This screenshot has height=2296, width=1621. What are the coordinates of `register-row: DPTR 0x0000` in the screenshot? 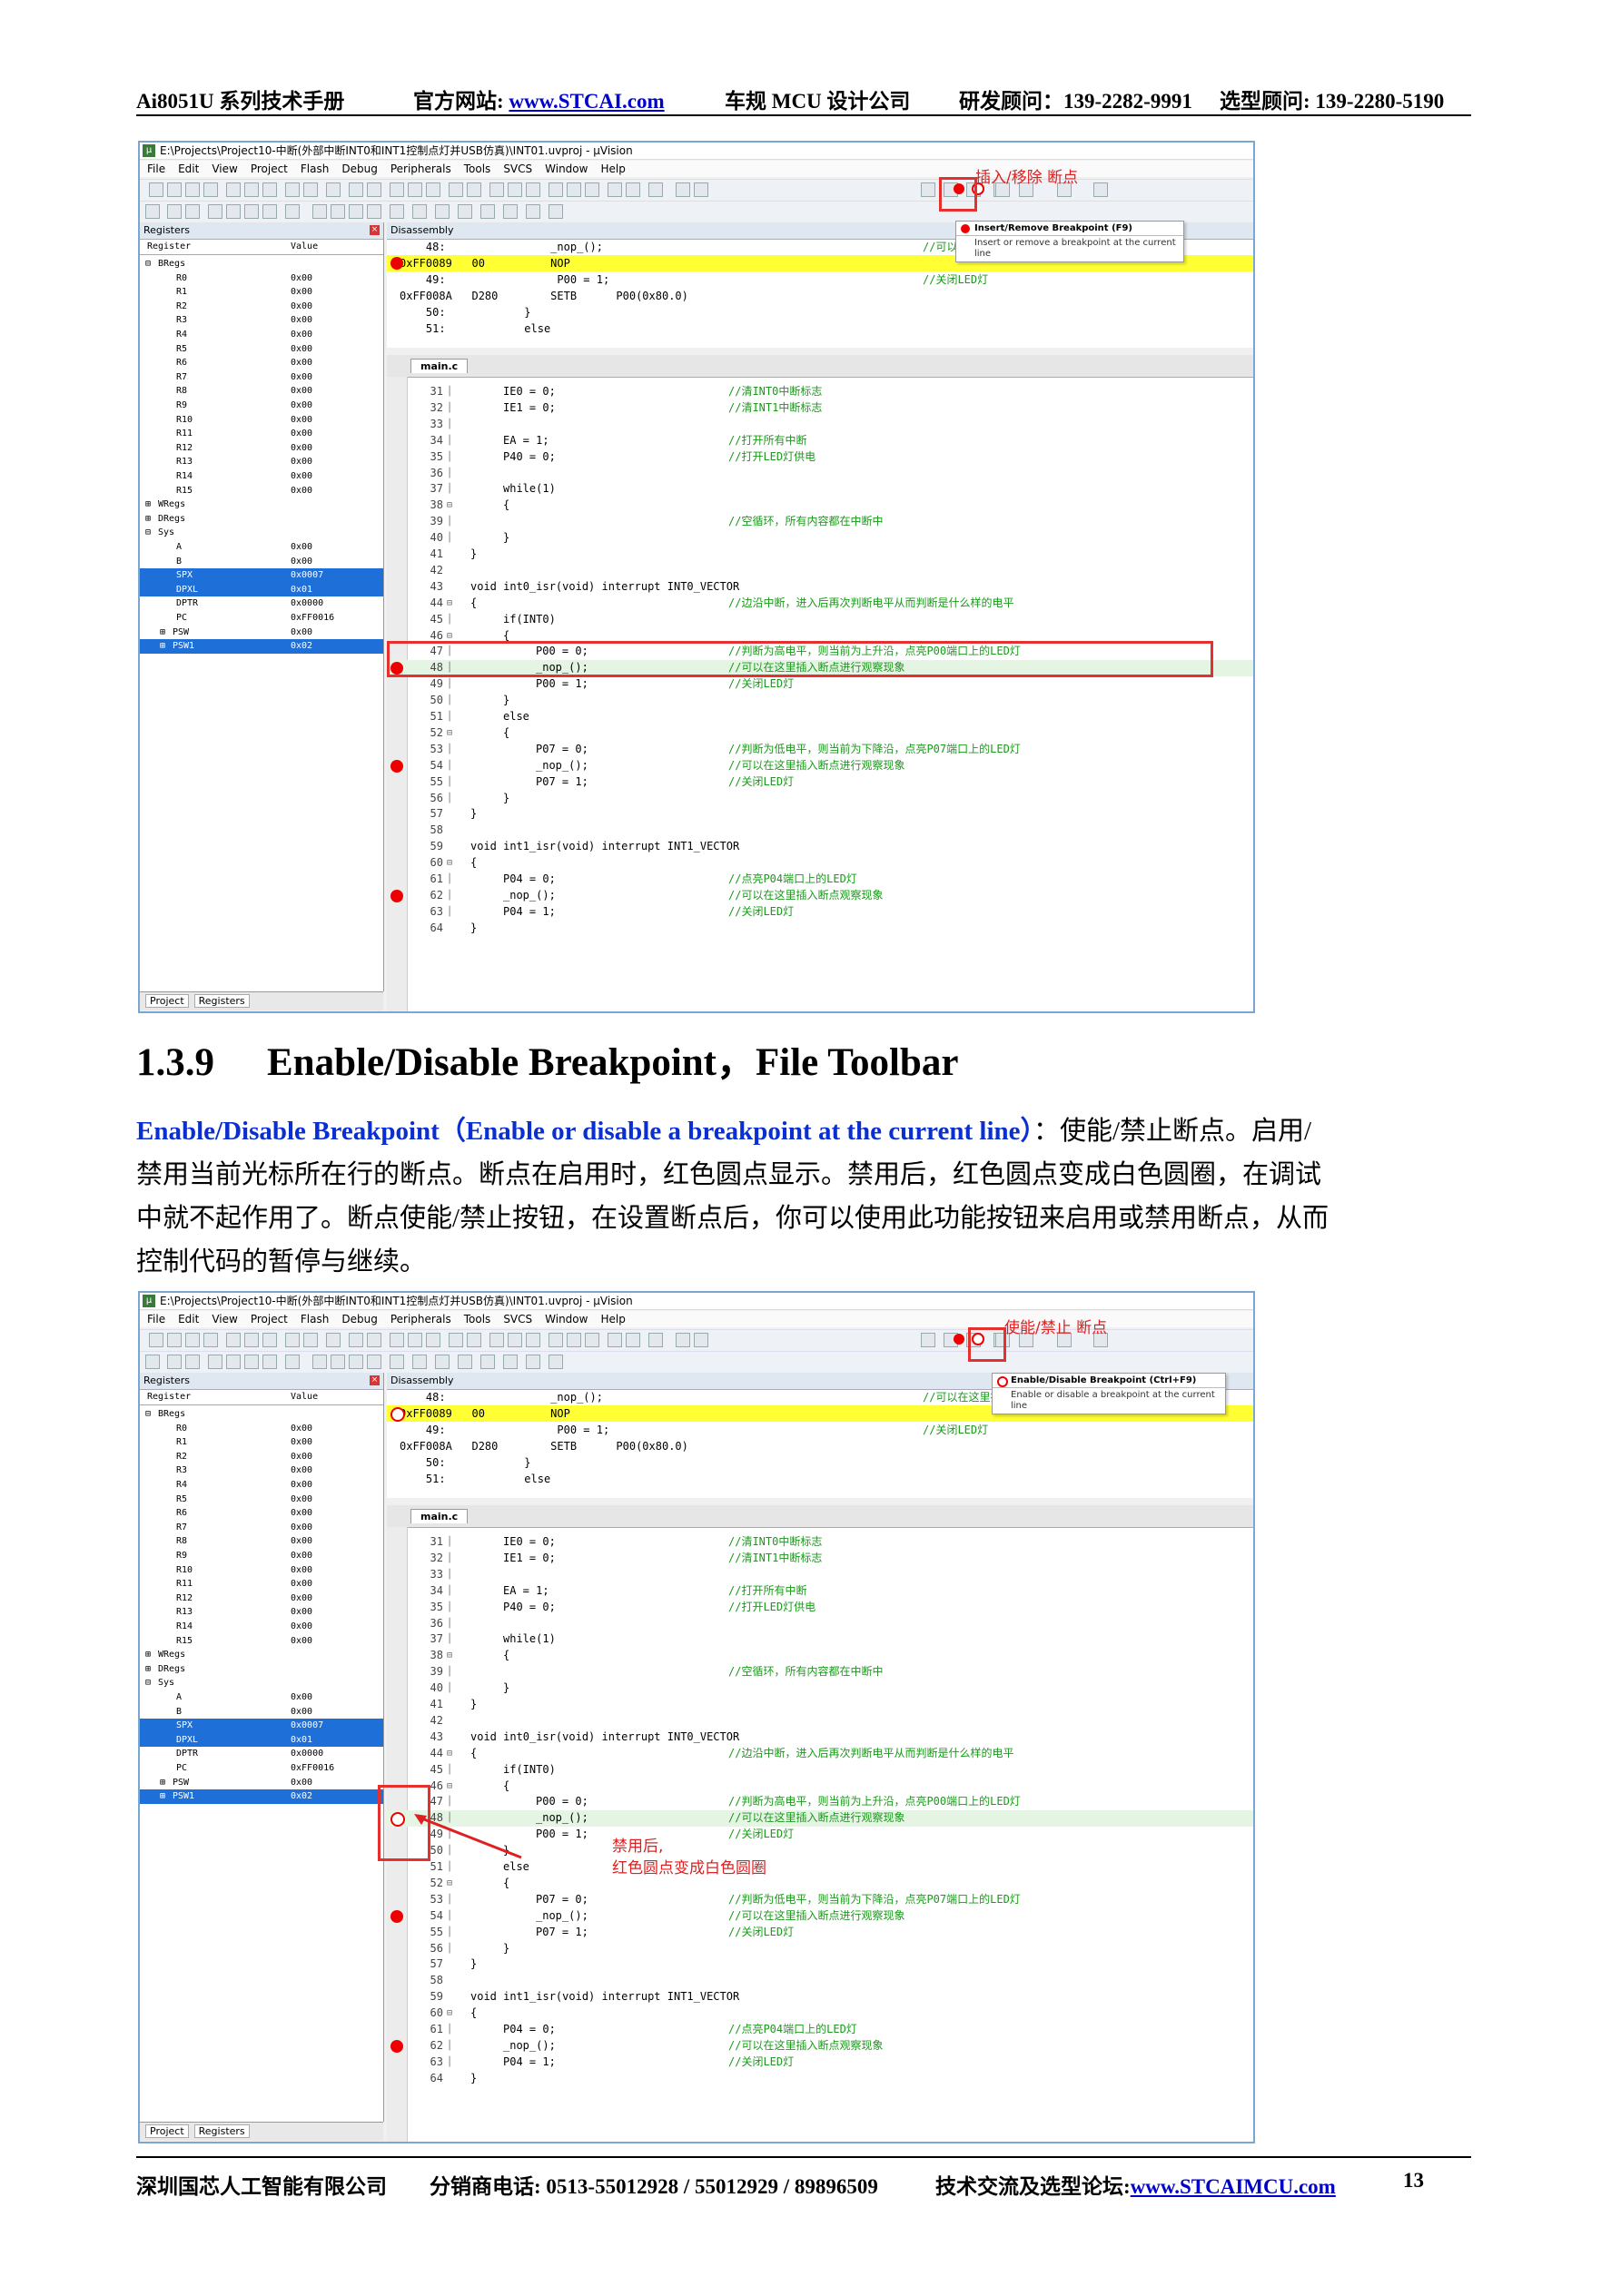 It's located at (261, 603).